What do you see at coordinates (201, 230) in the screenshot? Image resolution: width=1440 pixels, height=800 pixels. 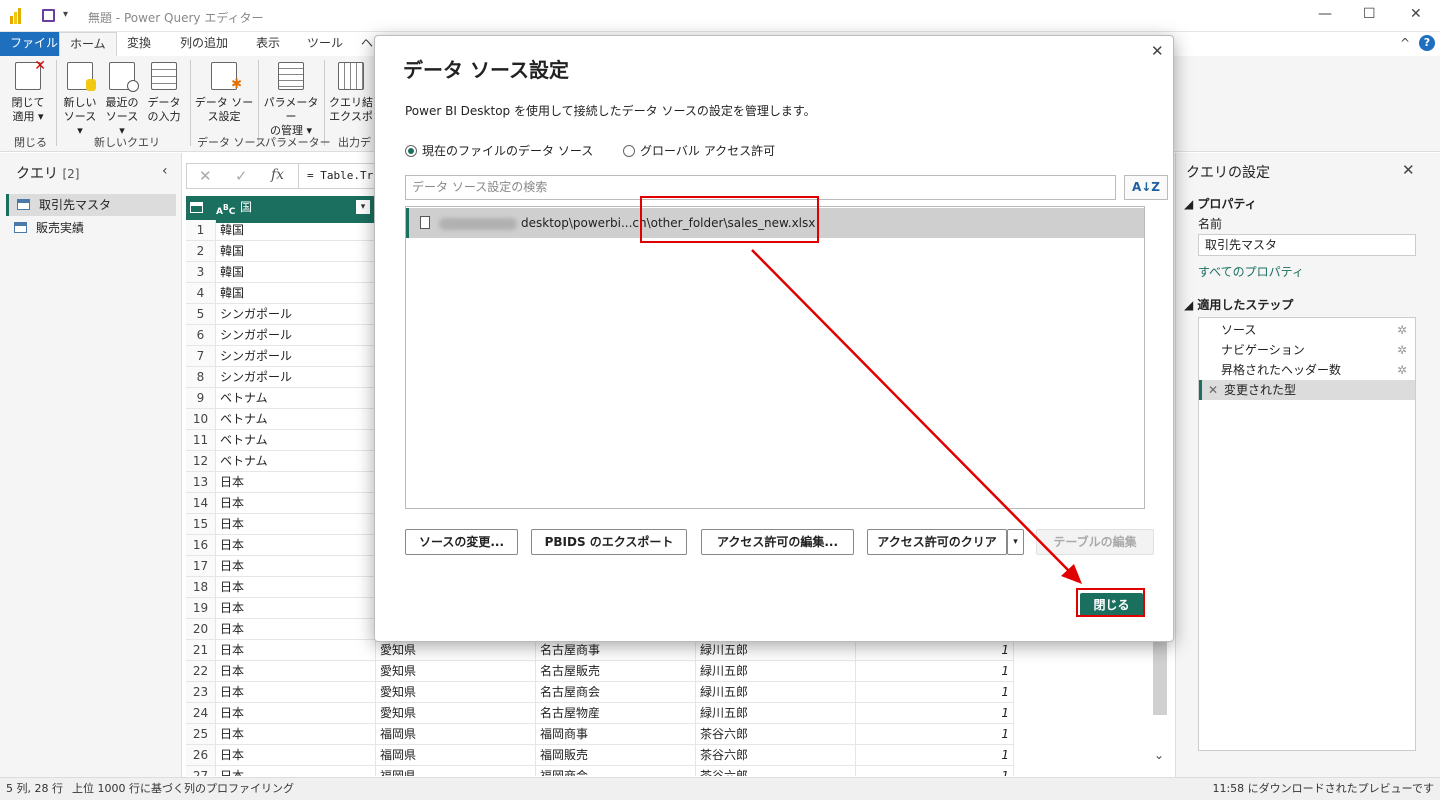 I see `row-number: 1` at bounding box center [201, 230].